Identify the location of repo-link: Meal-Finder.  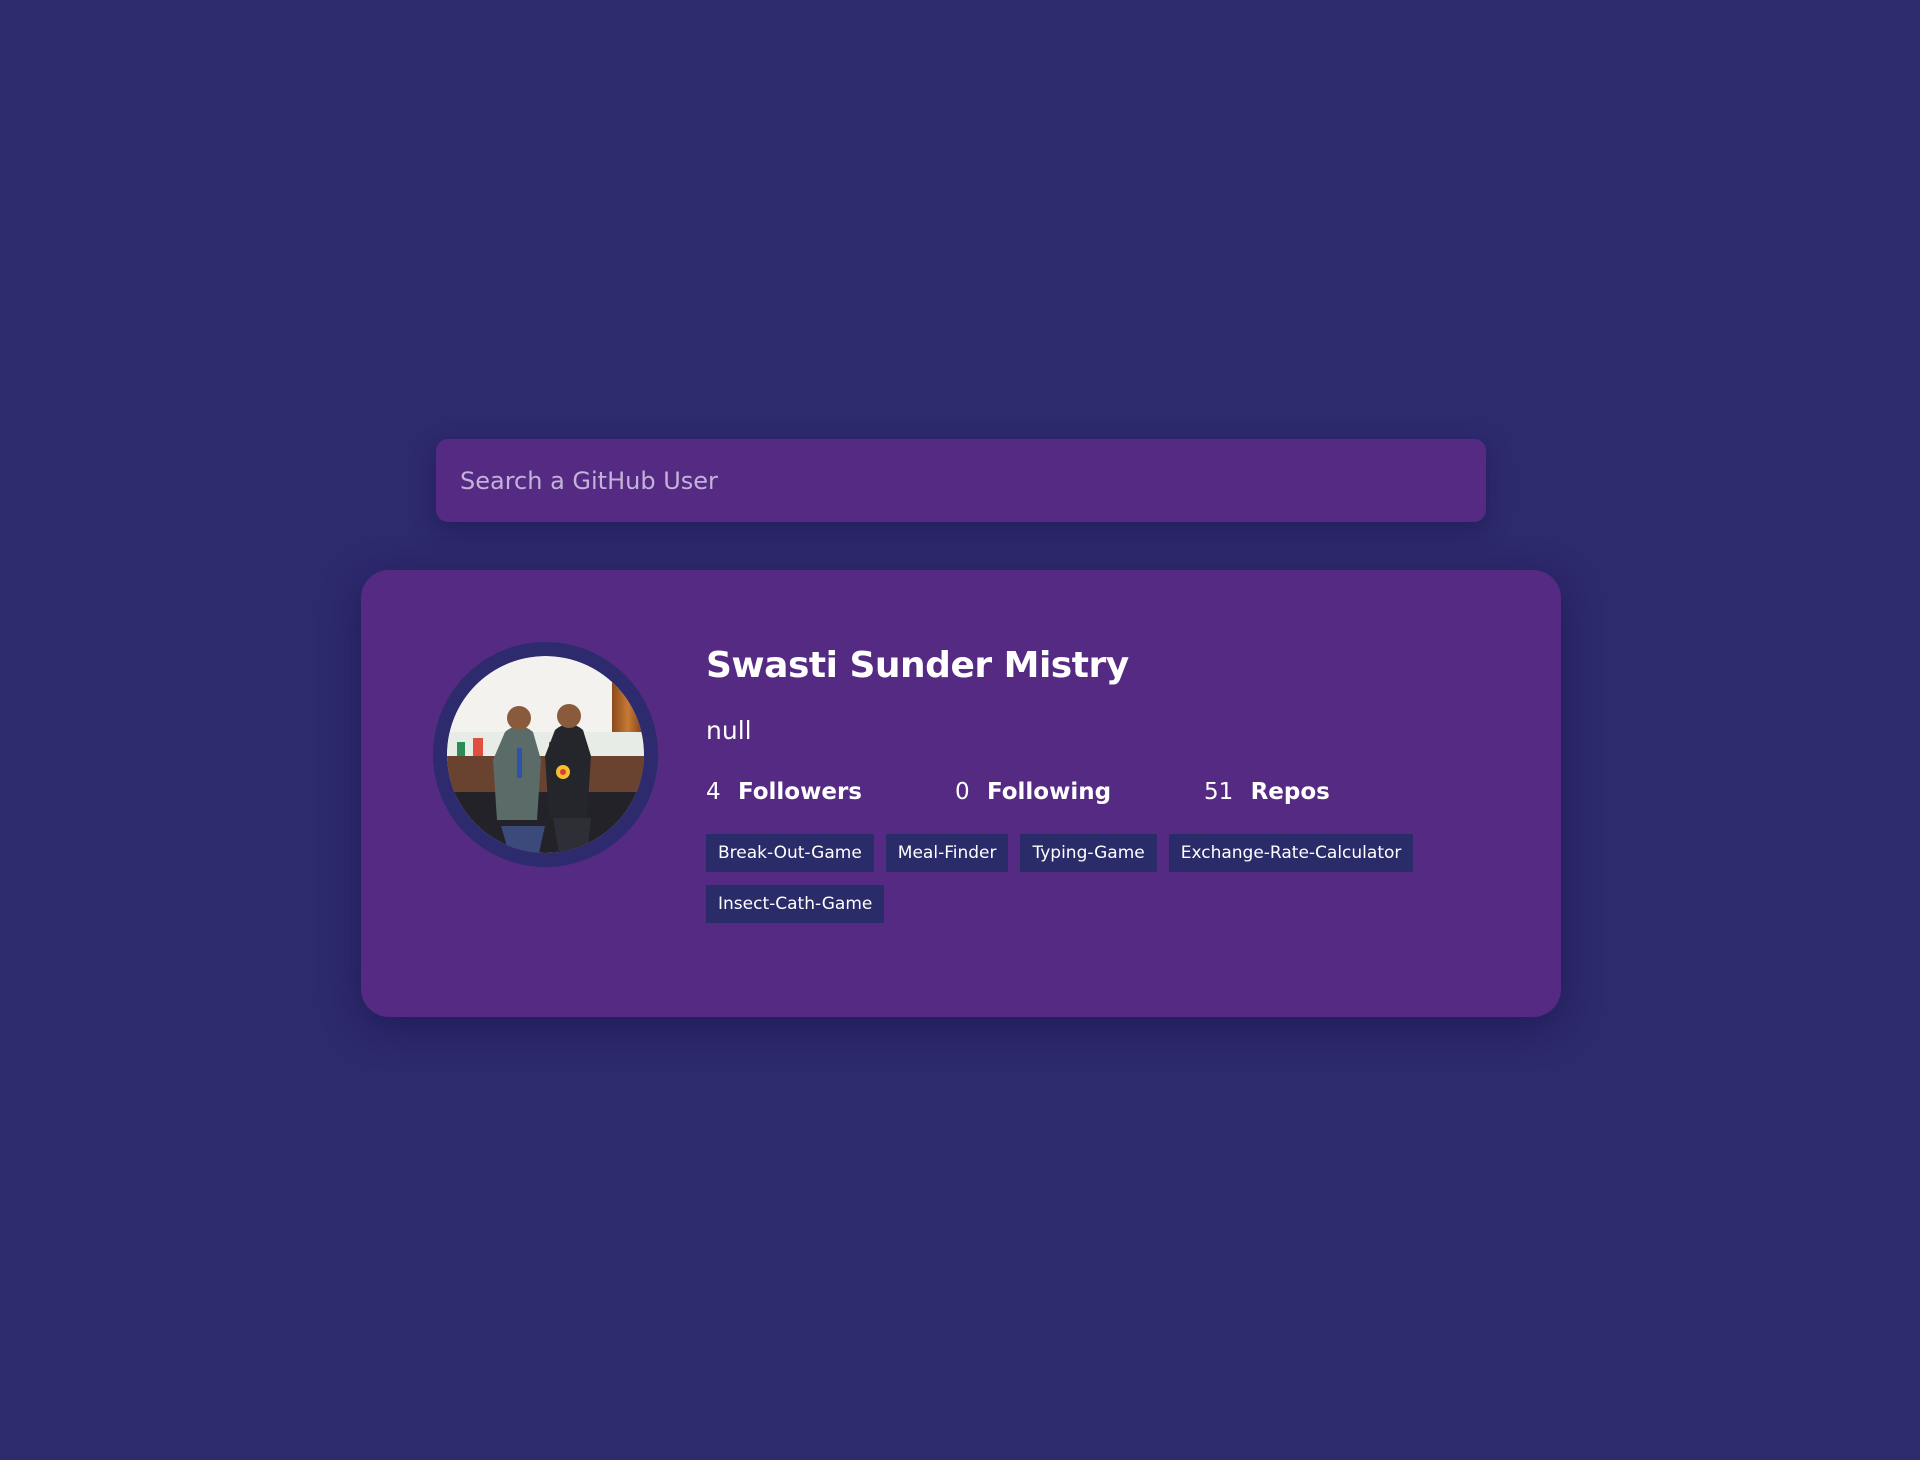
(947, 853).